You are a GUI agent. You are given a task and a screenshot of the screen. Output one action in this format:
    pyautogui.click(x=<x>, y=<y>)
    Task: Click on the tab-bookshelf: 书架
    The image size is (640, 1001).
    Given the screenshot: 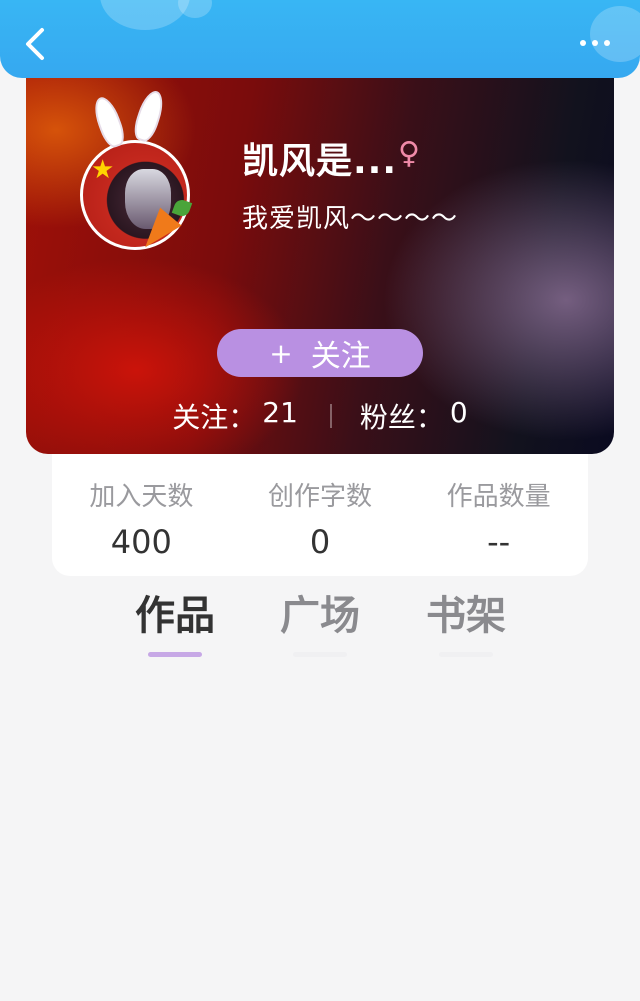 What is the action you would take?
    pyautogui.click(x=466, y=622)
    